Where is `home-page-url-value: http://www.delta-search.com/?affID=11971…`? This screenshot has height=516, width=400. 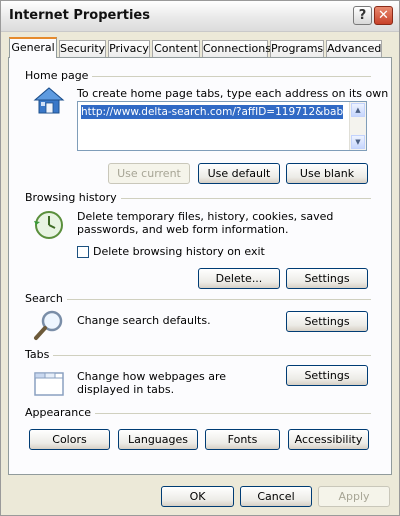 home-page-url-value: http://www.delta-search.com/?affID=11971… is located at coordinates (212, 112).